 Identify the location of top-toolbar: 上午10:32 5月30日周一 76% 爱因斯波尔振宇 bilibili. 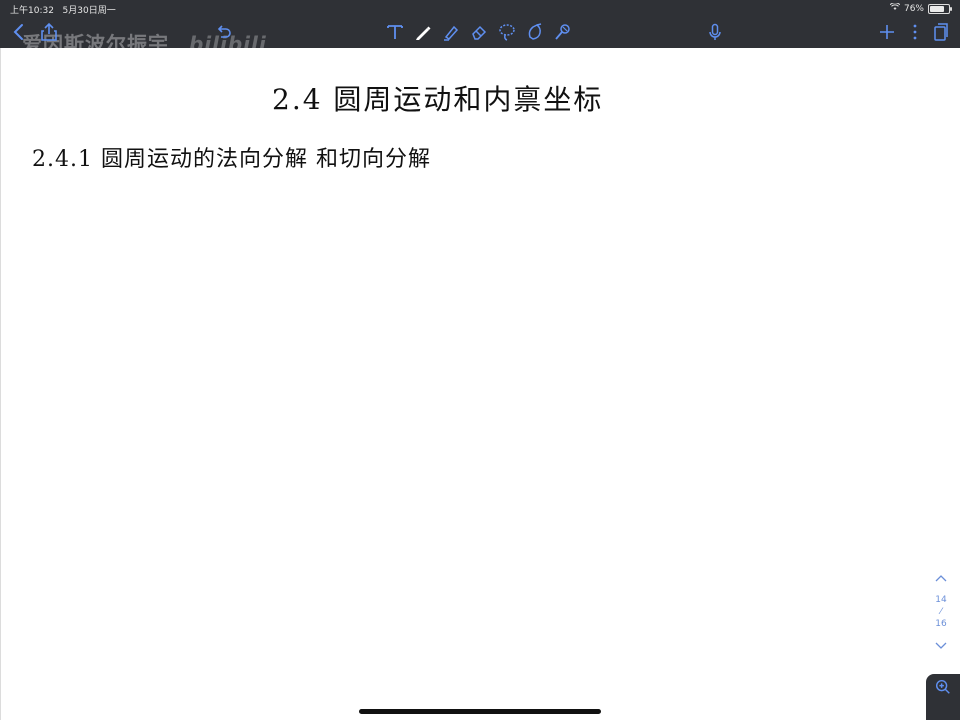
(480, 28).